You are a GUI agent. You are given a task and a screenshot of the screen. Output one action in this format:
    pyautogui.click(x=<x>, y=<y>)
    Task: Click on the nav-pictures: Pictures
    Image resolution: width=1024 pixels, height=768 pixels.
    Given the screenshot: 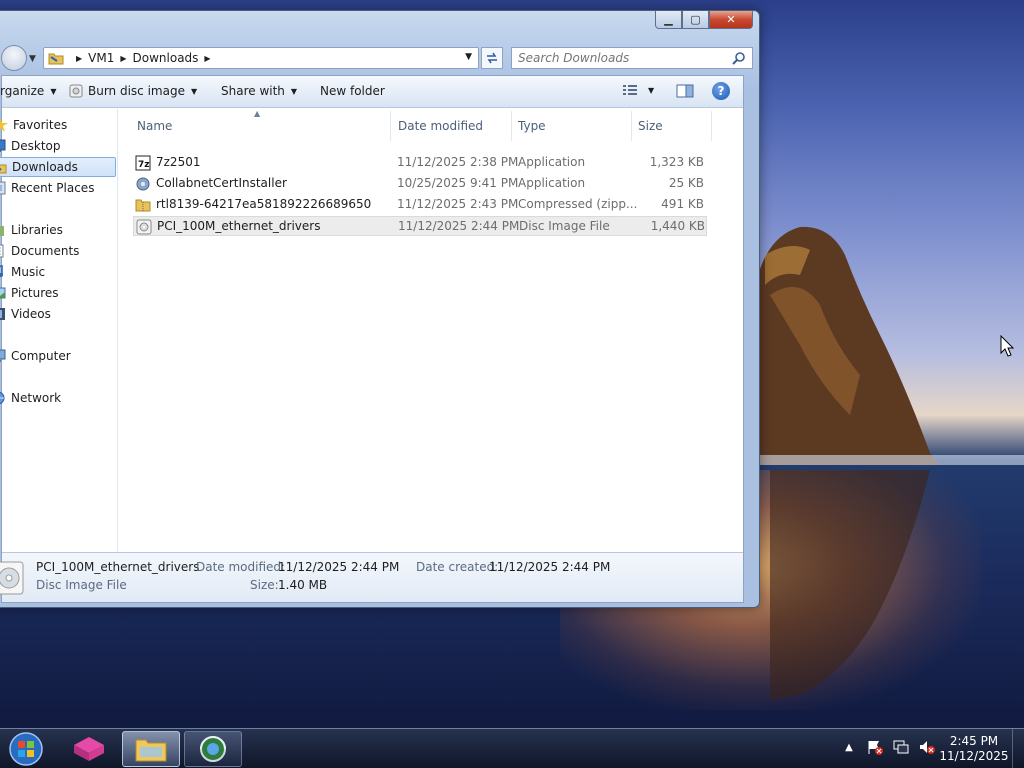 What is the action you would take?
    pyautogui.click(x=29, y=293)
    